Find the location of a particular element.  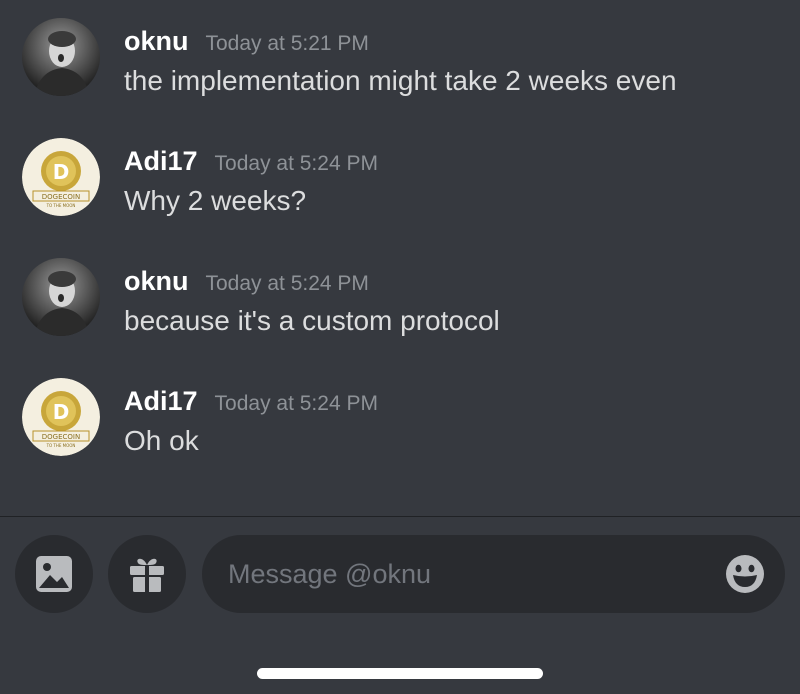

message-header: oknu Today at 5:21 PM is located at coordinates (246, 41).